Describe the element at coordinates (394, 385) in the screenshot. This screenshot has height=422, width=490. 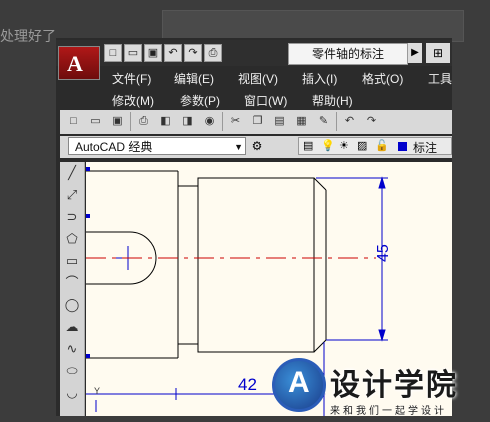
I see `watermark-title: 设计学院` at that location.